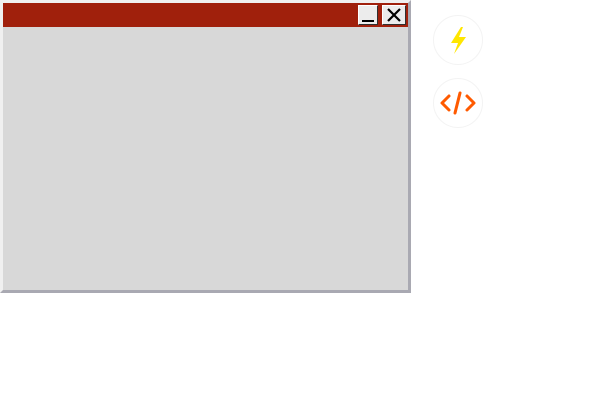 The width and height of the screenshot is (600, 400). I want to click on minimize-button, so click(368, 15).